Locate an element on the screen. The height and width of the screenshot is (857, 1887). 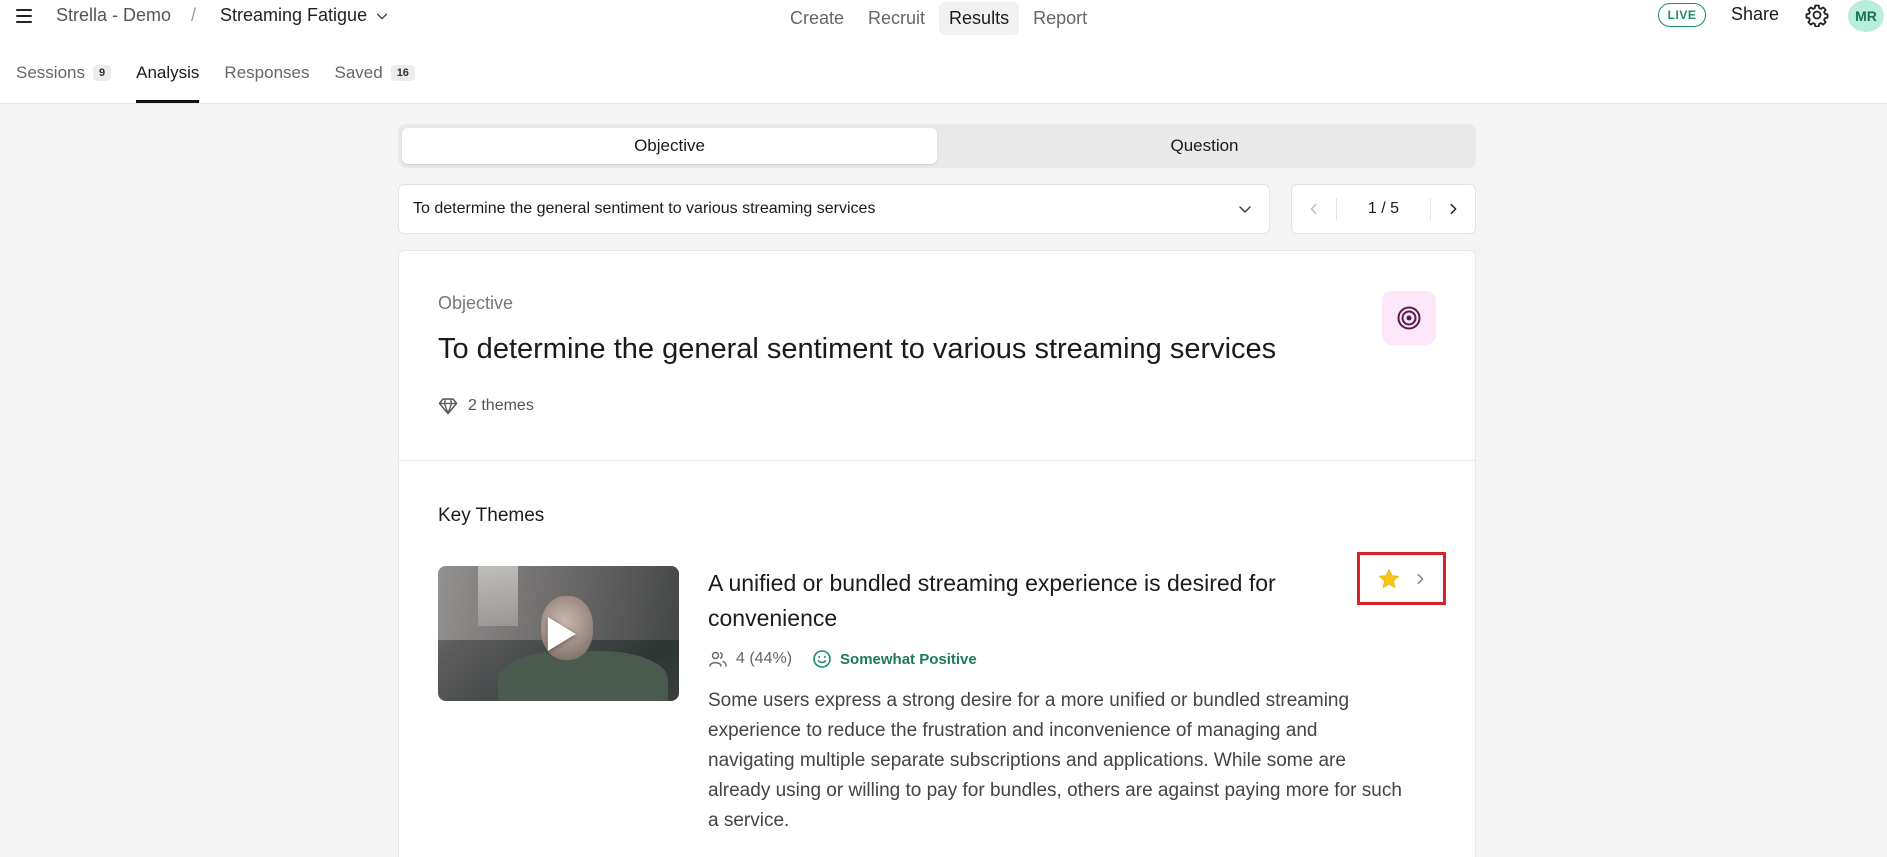
count-badge: 9 is located at coordinates (102, 73).